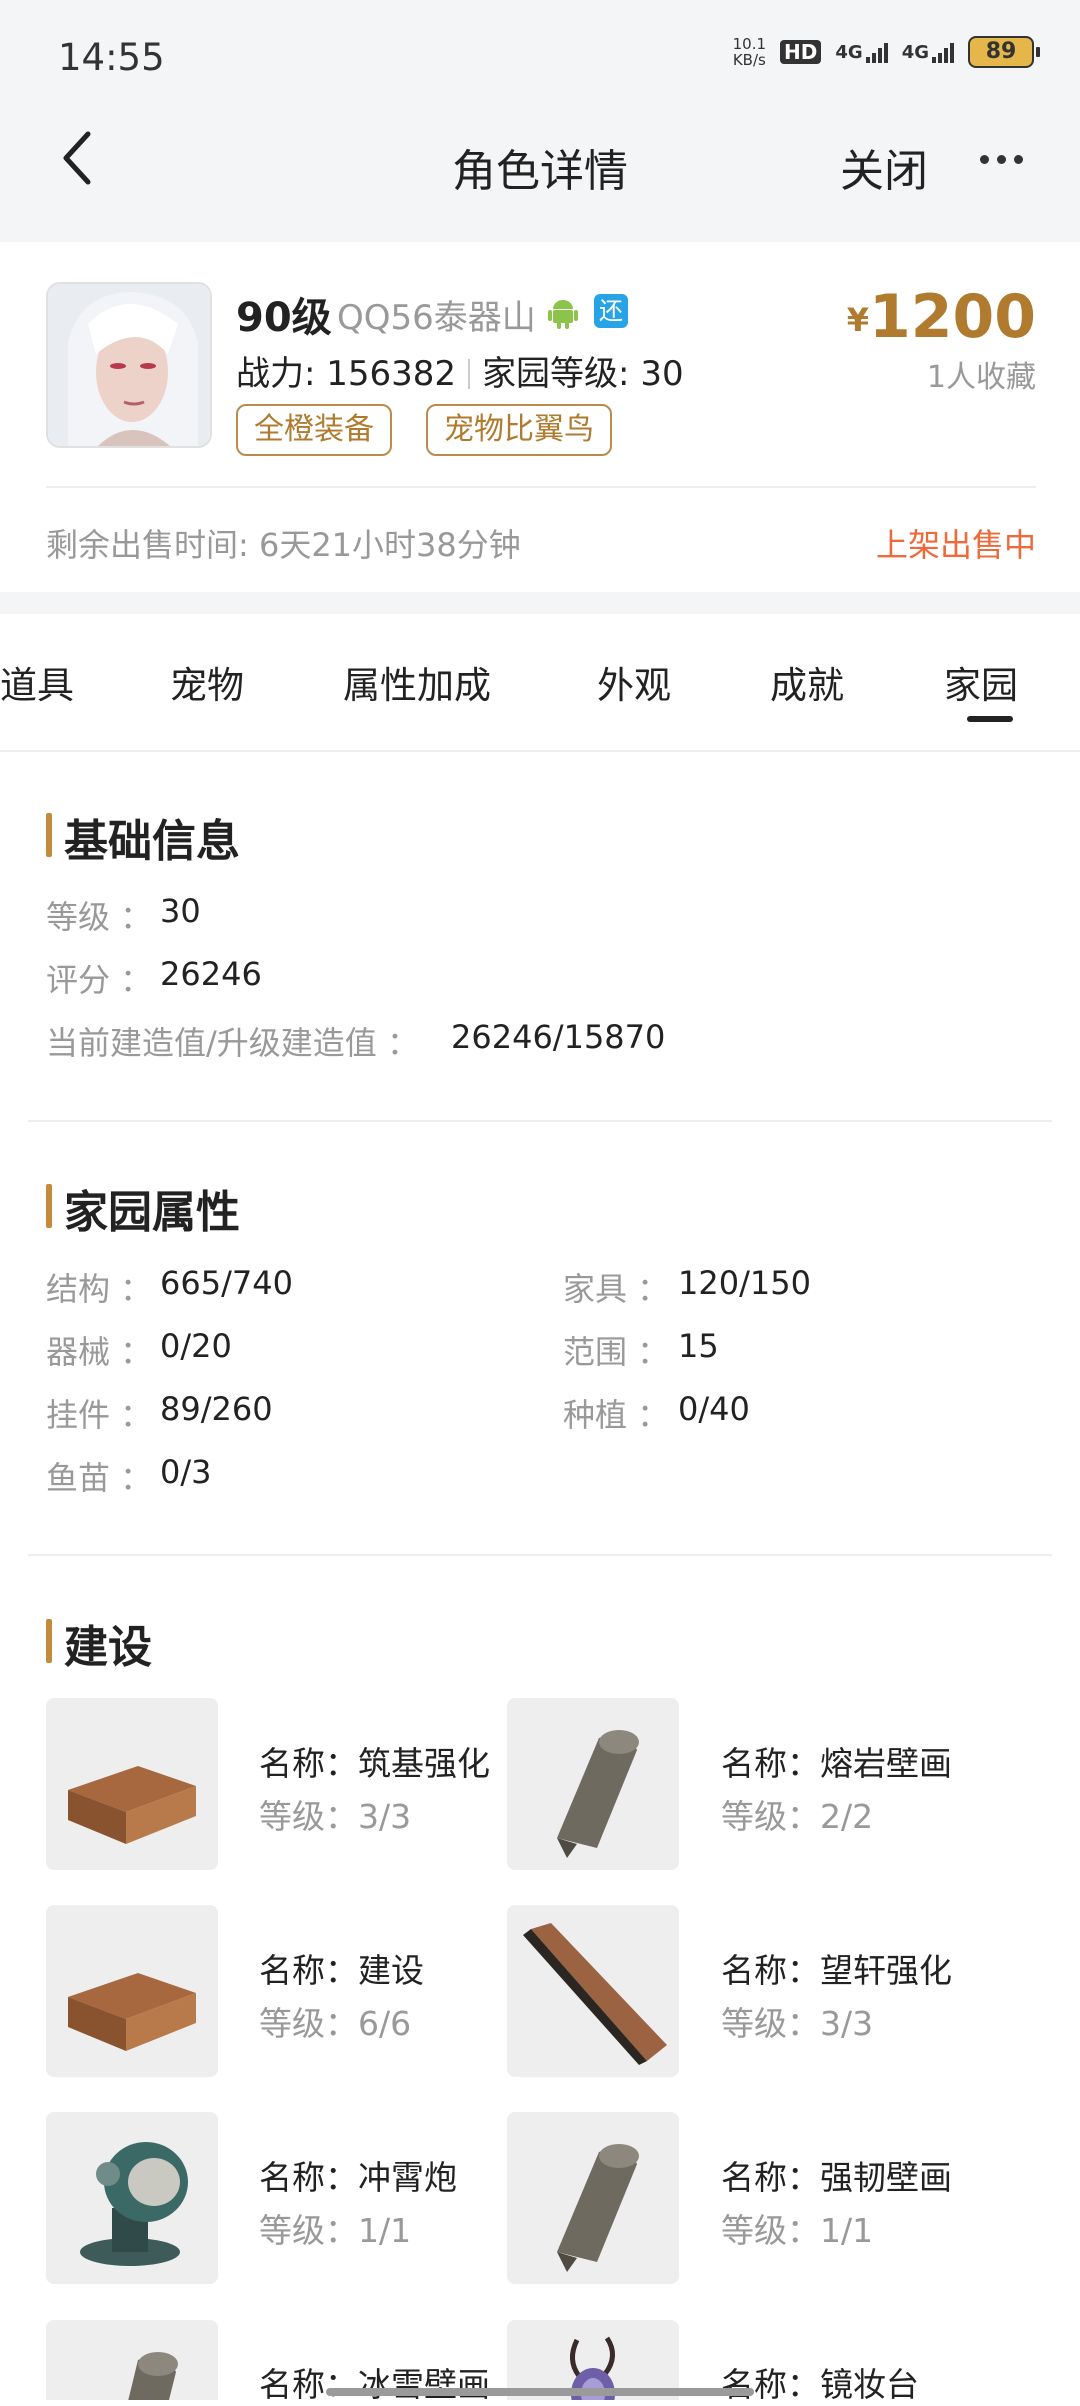 The image size is (1080, 2406). Describe the element at coordinates (836, 1763) in the screenshot. I see `item-name: 名称：熔岩壁画` at that location.